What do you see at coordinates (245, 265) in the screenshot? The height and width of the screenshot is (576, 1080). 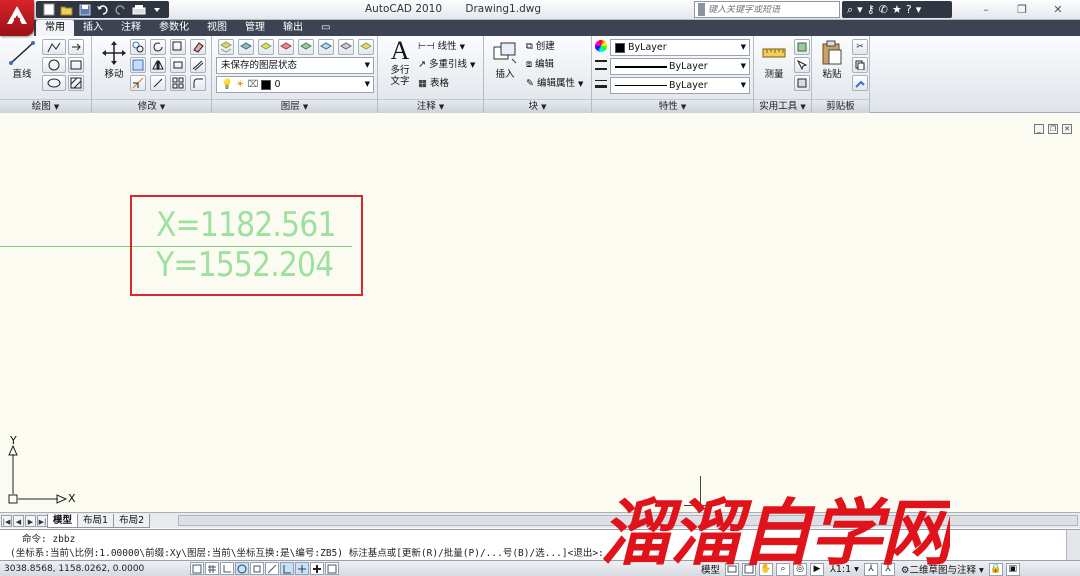 I see `coordinate-y-label: Y=1552.204` at bounding box center [245, 265].